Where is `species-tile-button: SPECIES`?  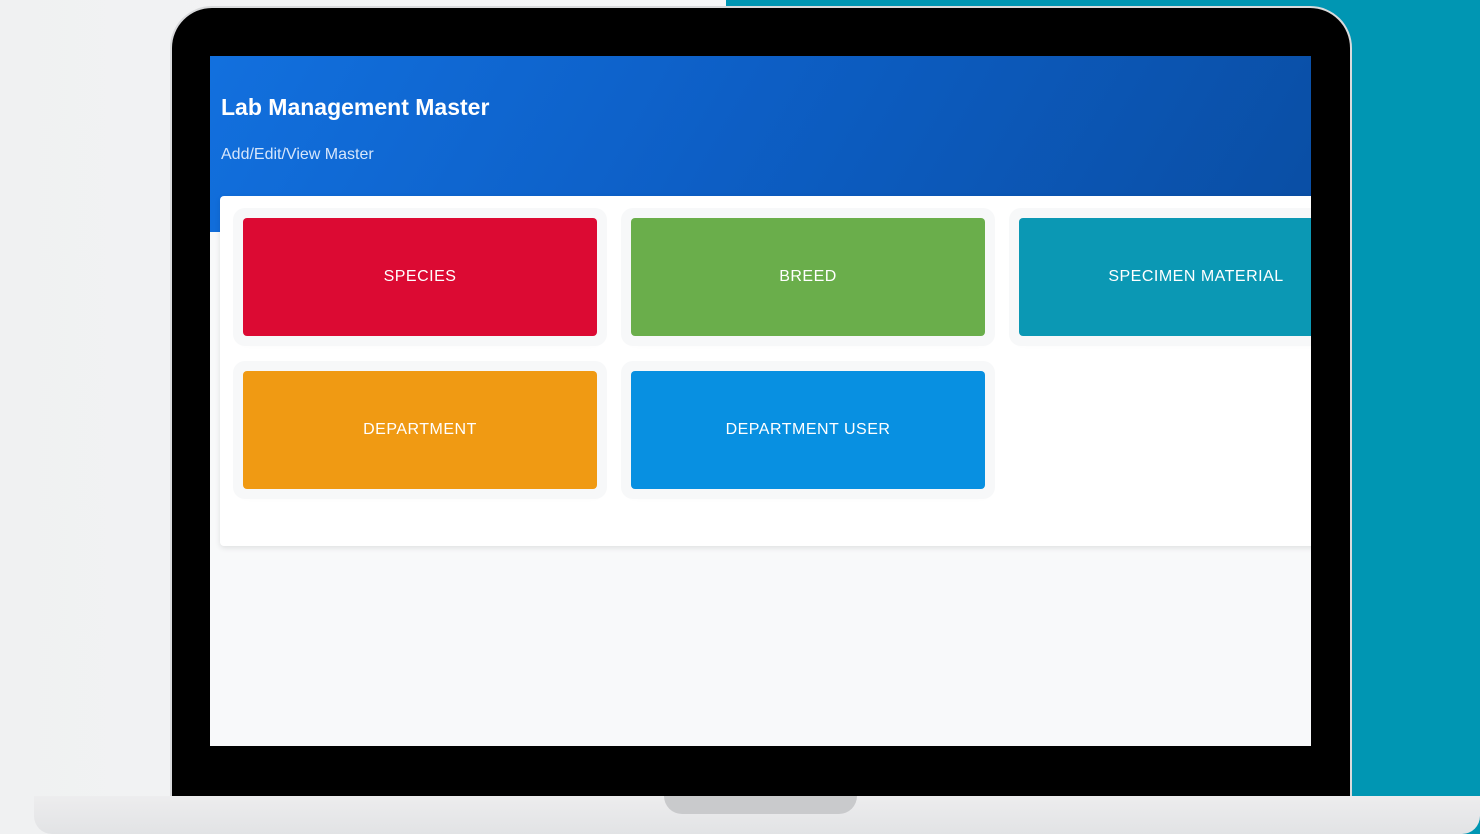 species-tile-button: SPECIES is located at coordinates (420, 277).